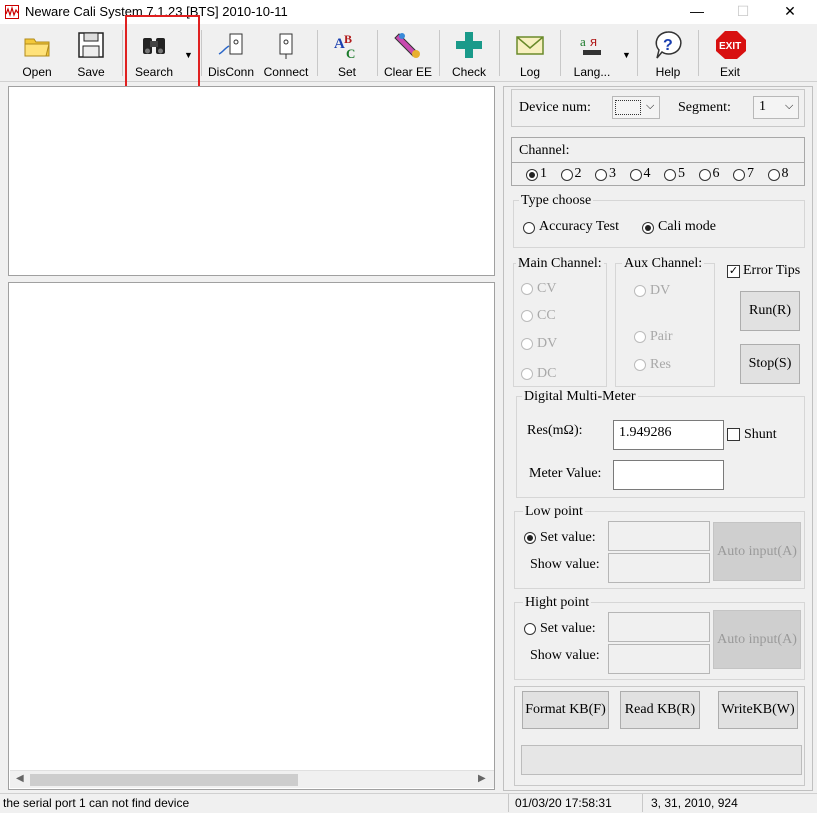 The height and width of the screenshot is (813, 817). I want to click on shunt-label: Shunt, so click(760, 434).